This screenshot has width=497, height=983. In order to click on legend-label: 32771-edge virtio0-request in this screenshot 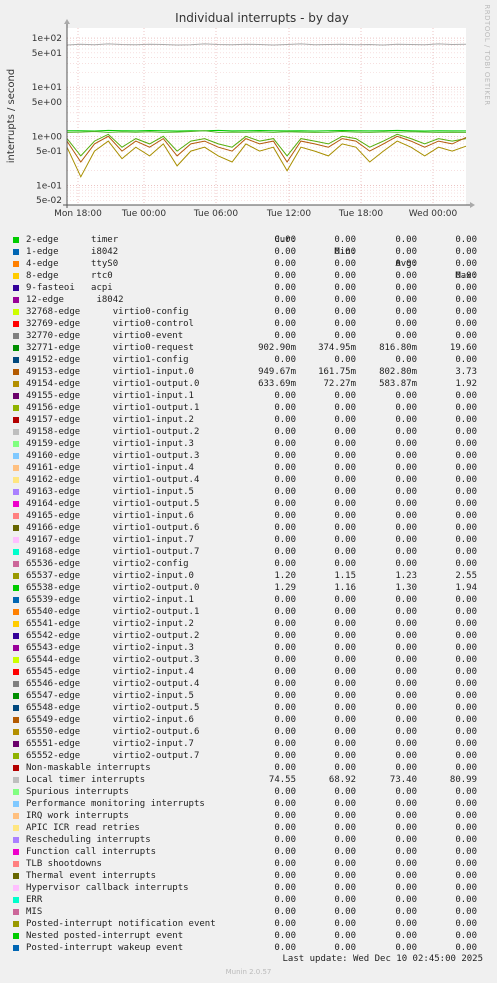, I will do `click(110, 348)`.